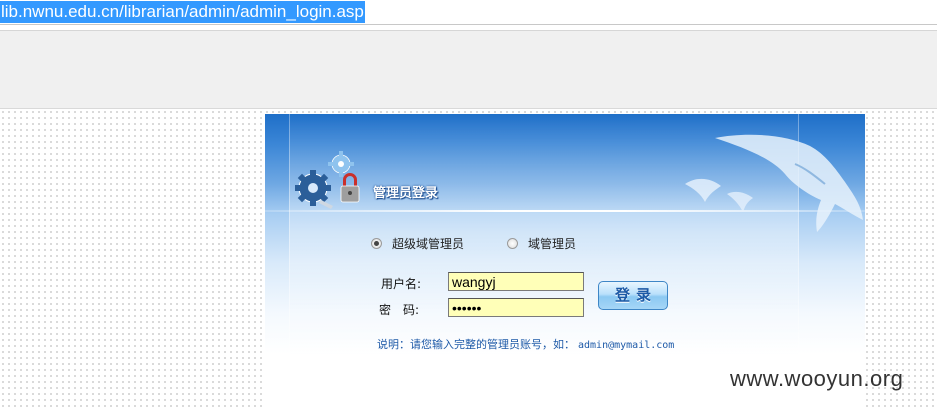 This screenshot has height=410, width=937. What do you see at coordinates (516, 307) in the screenshot?
I see `password-input` at bounding box center [516, 307].